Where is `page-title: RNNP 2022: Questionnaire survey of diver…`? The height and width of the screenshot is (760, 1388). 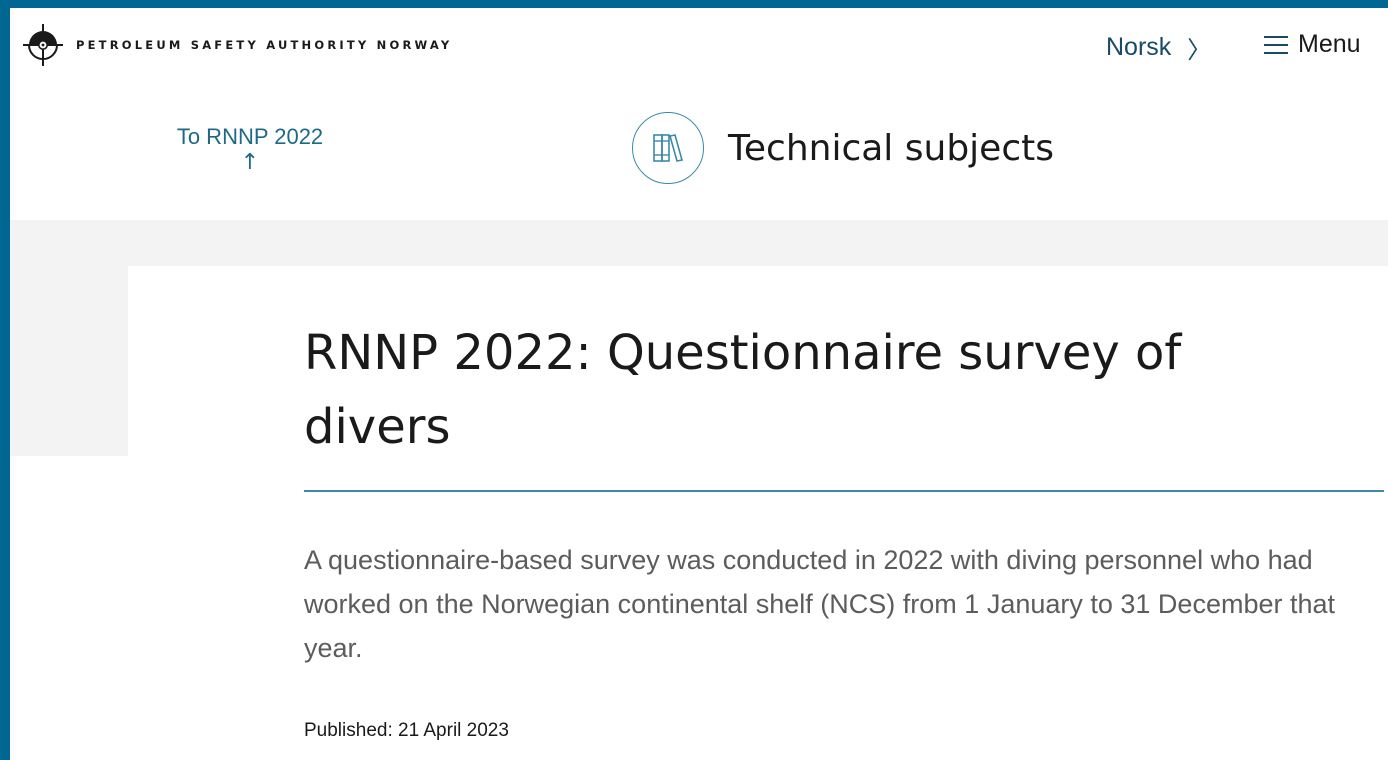 page-title: RNNP 2022: Questionnaire survey of diver… is located at coordinates (743, 390).